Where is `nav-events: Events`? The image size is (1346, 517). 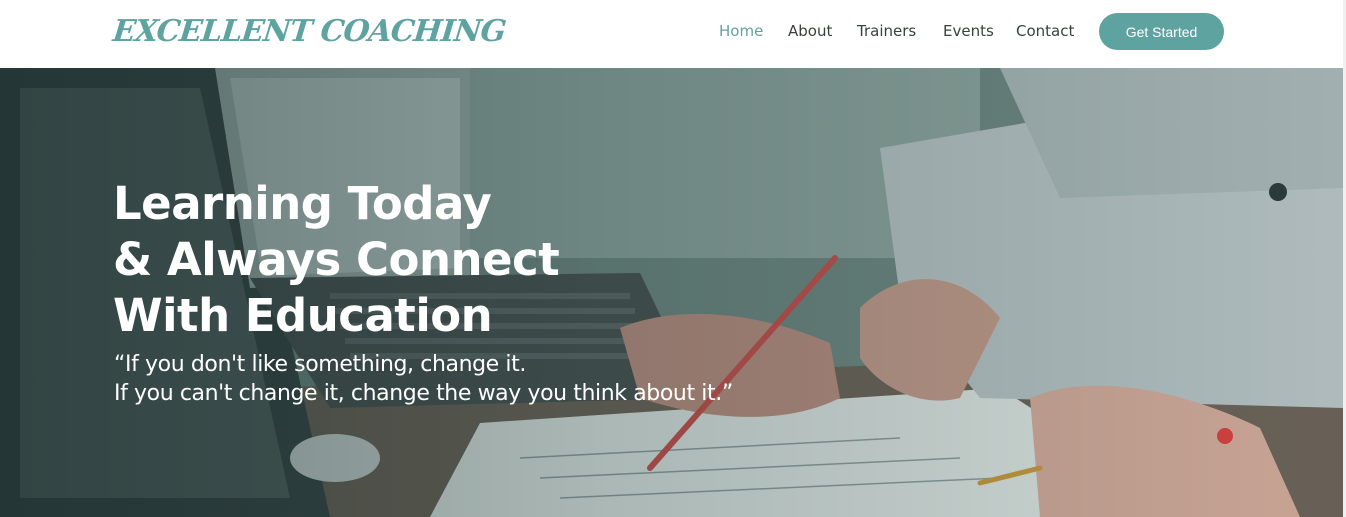
nav-events: Events is located at coordinates (968, 31).